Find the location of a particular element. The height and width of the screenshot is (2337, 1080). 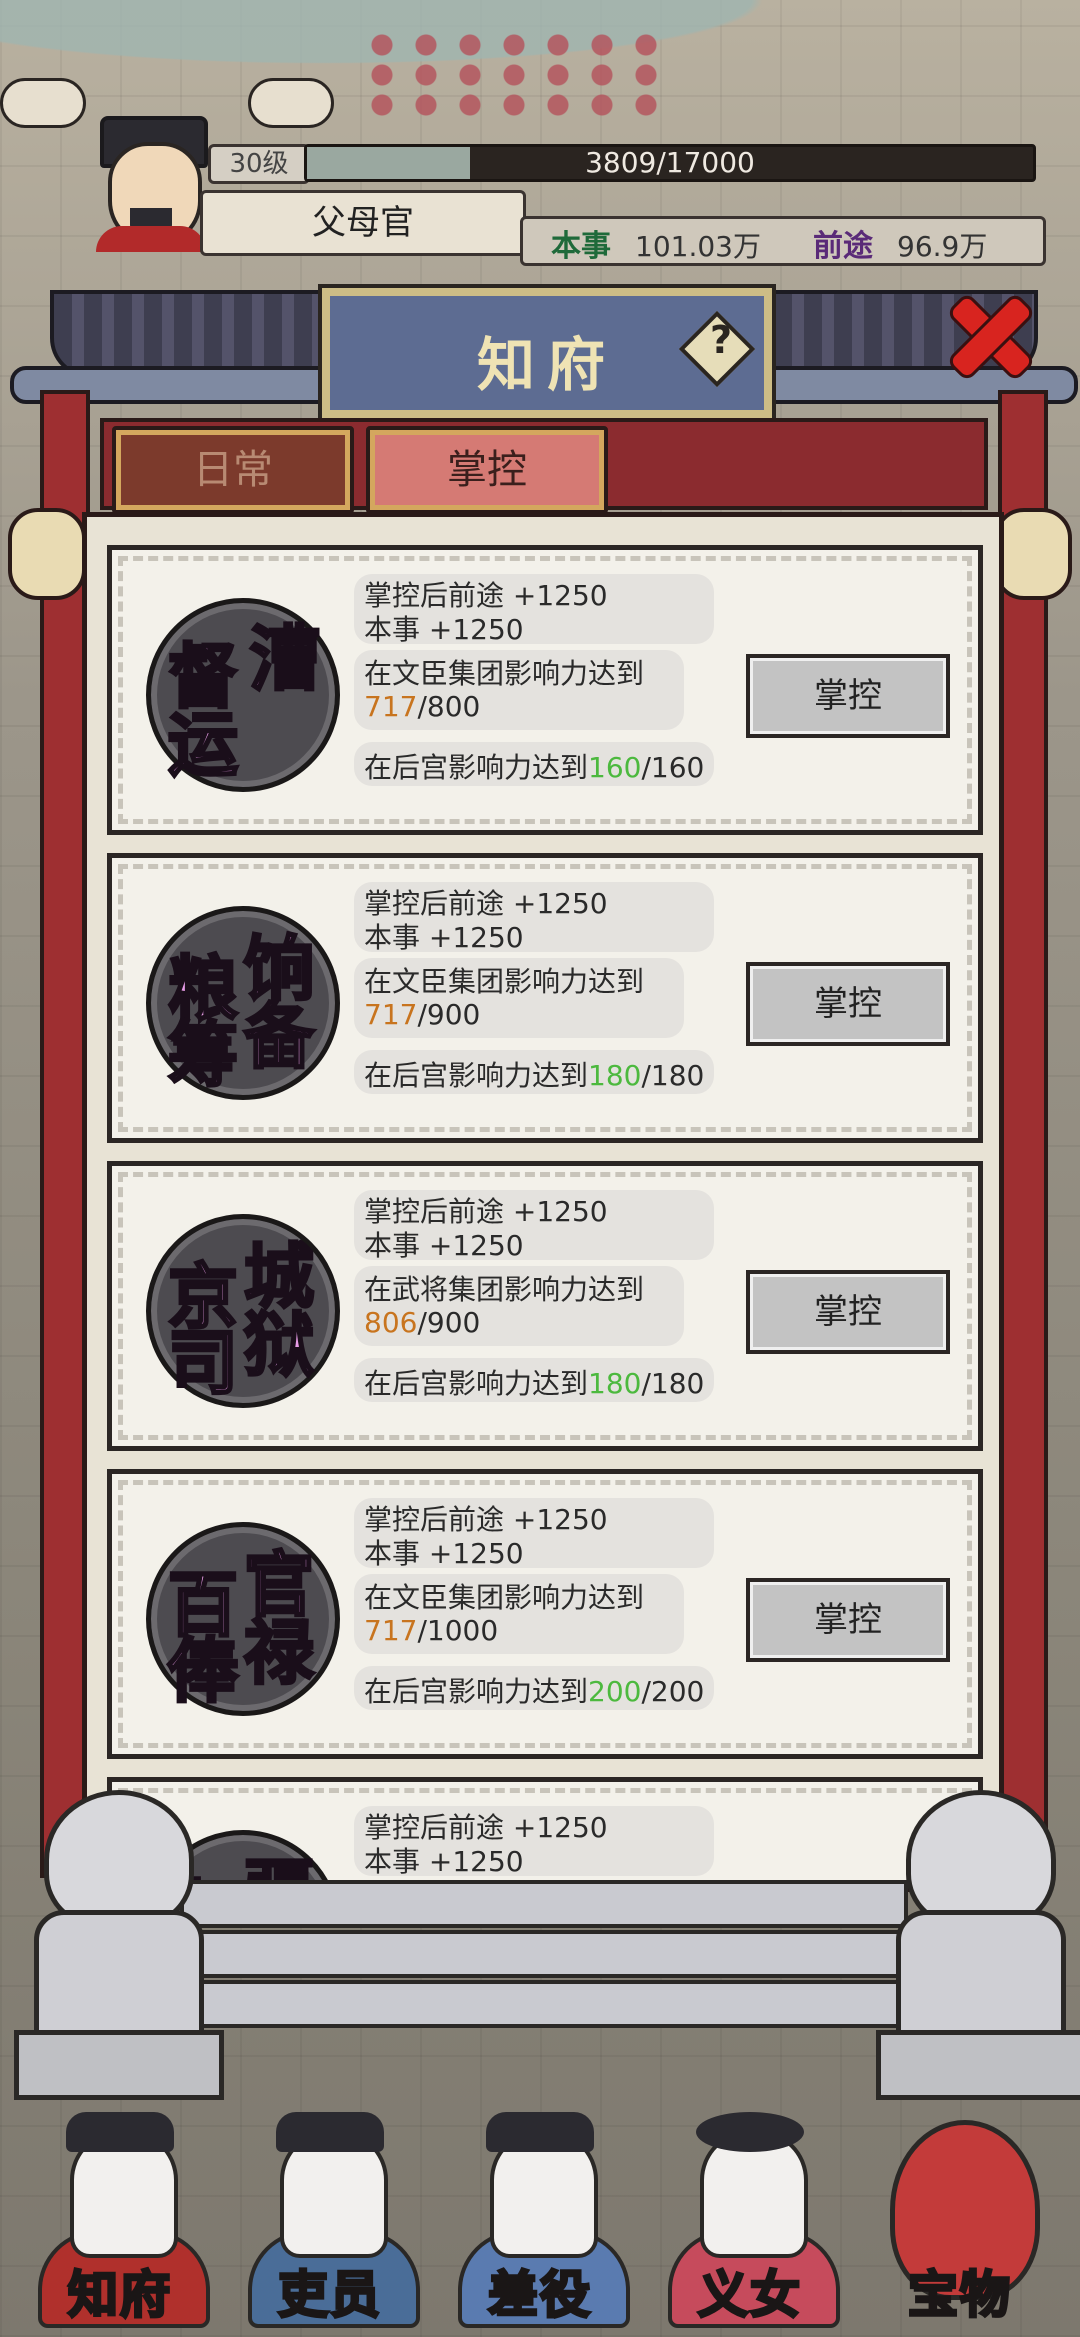

seal-char: 禄 is located at coordinates (279, 1652).